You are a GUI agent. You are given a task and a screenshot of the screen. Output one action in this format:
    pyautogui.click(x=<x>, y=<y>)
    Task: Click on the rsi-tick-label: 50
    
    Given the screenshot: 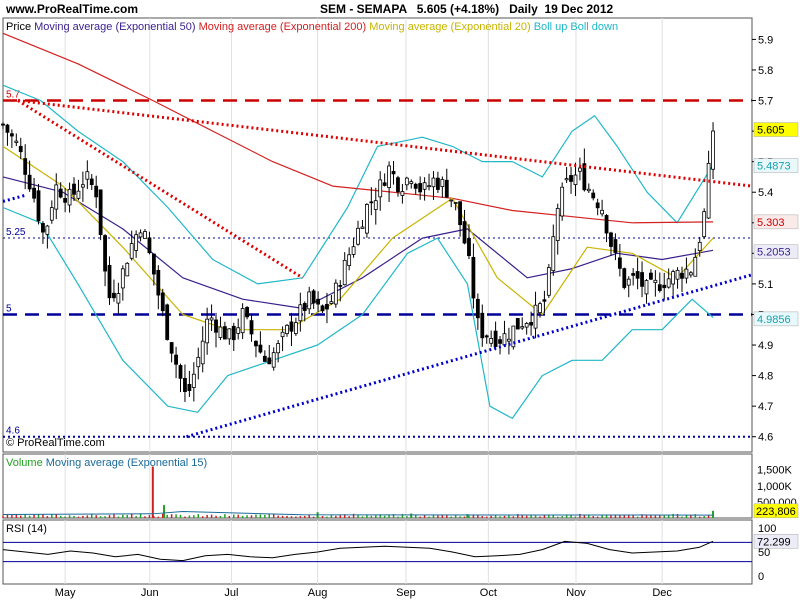 What is the action you would take?
    pyautogui.click(x=764, y=553)
    